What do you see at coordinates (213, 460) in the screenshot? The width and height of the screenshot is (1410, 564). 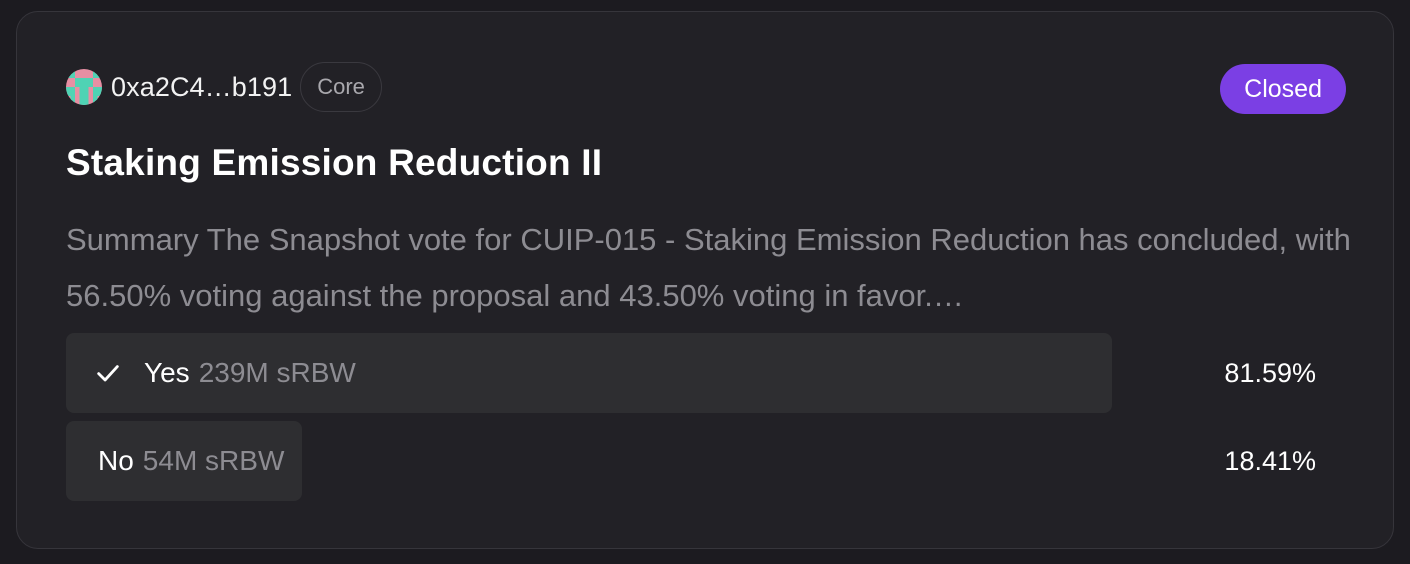 I see `choice-no-amount: 54M sRBW` at bounding box center [213, 460].